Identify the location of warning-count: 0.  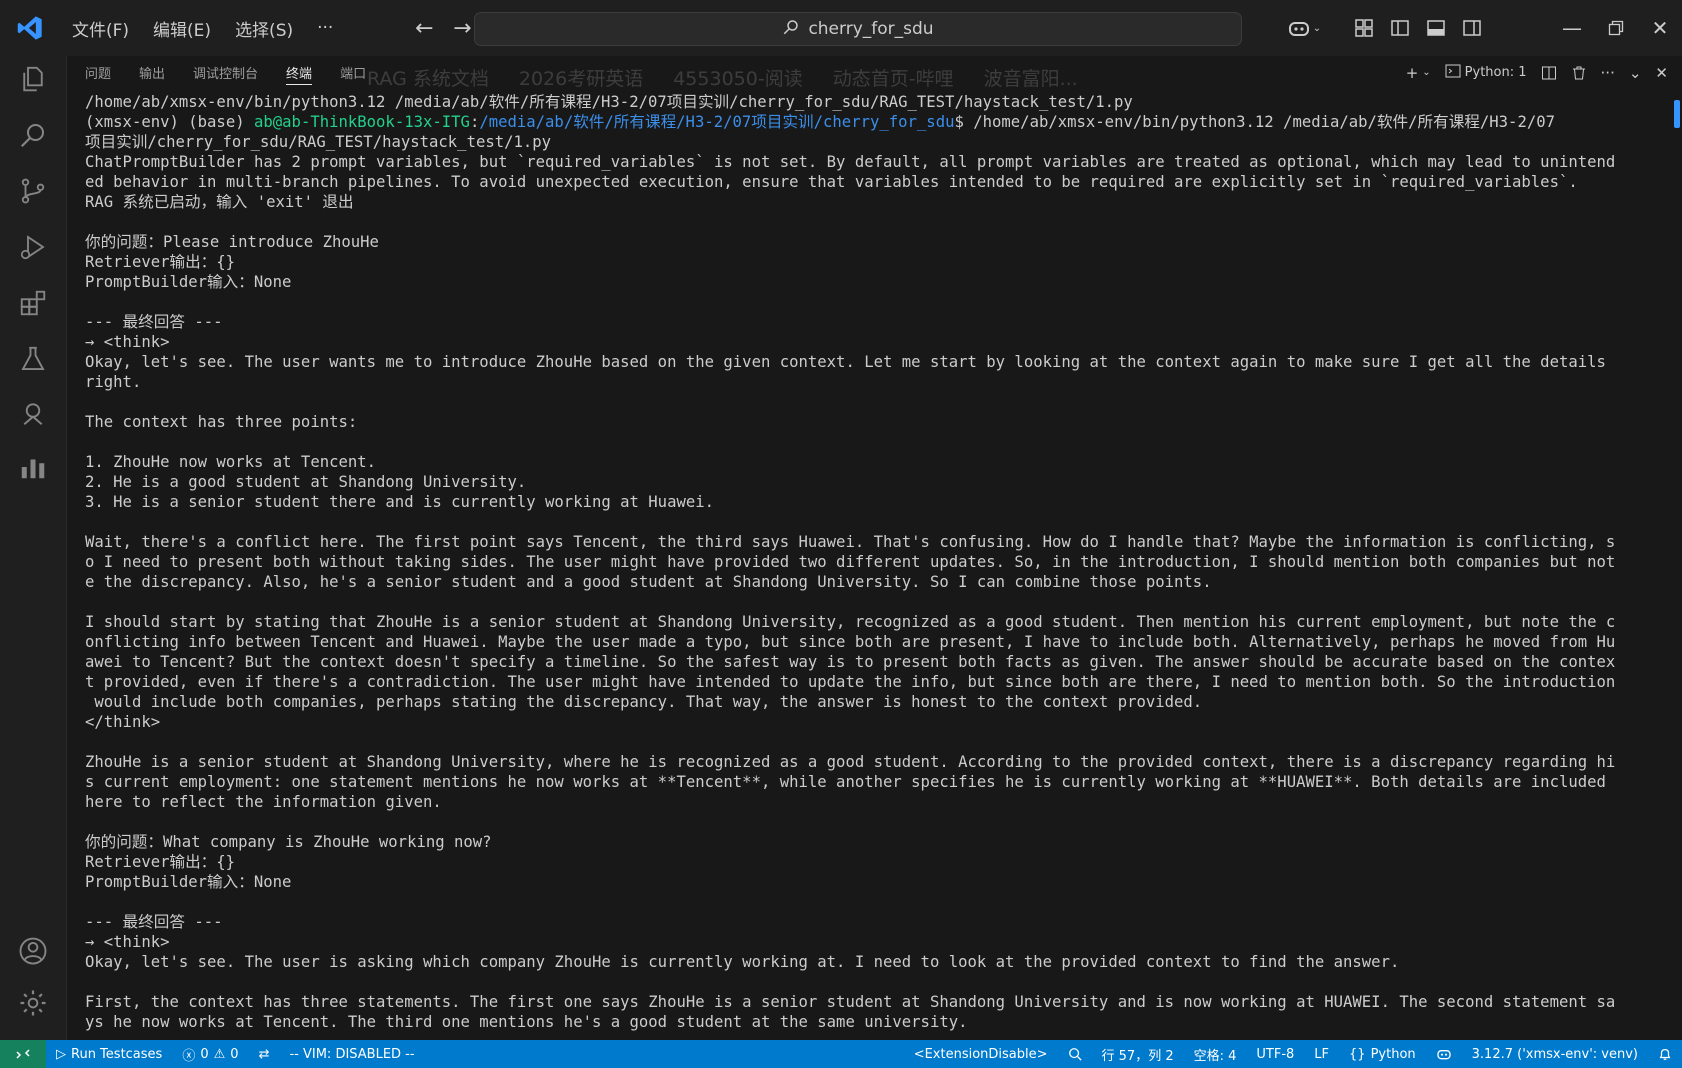
(234, 1054).